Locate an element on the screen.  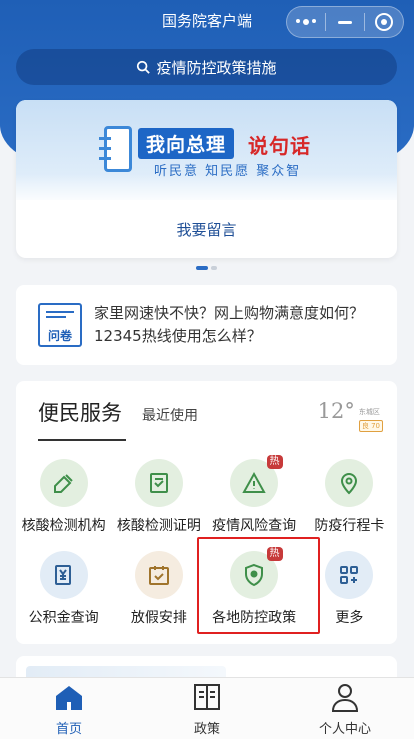
weather-location: 东城区 is located at coordinates (369, 412).